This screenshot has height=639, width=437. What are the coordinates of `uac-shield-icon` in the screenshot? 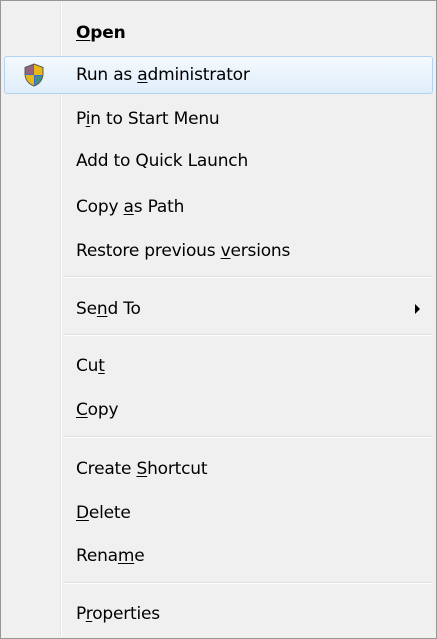 It's located at (34, 75).